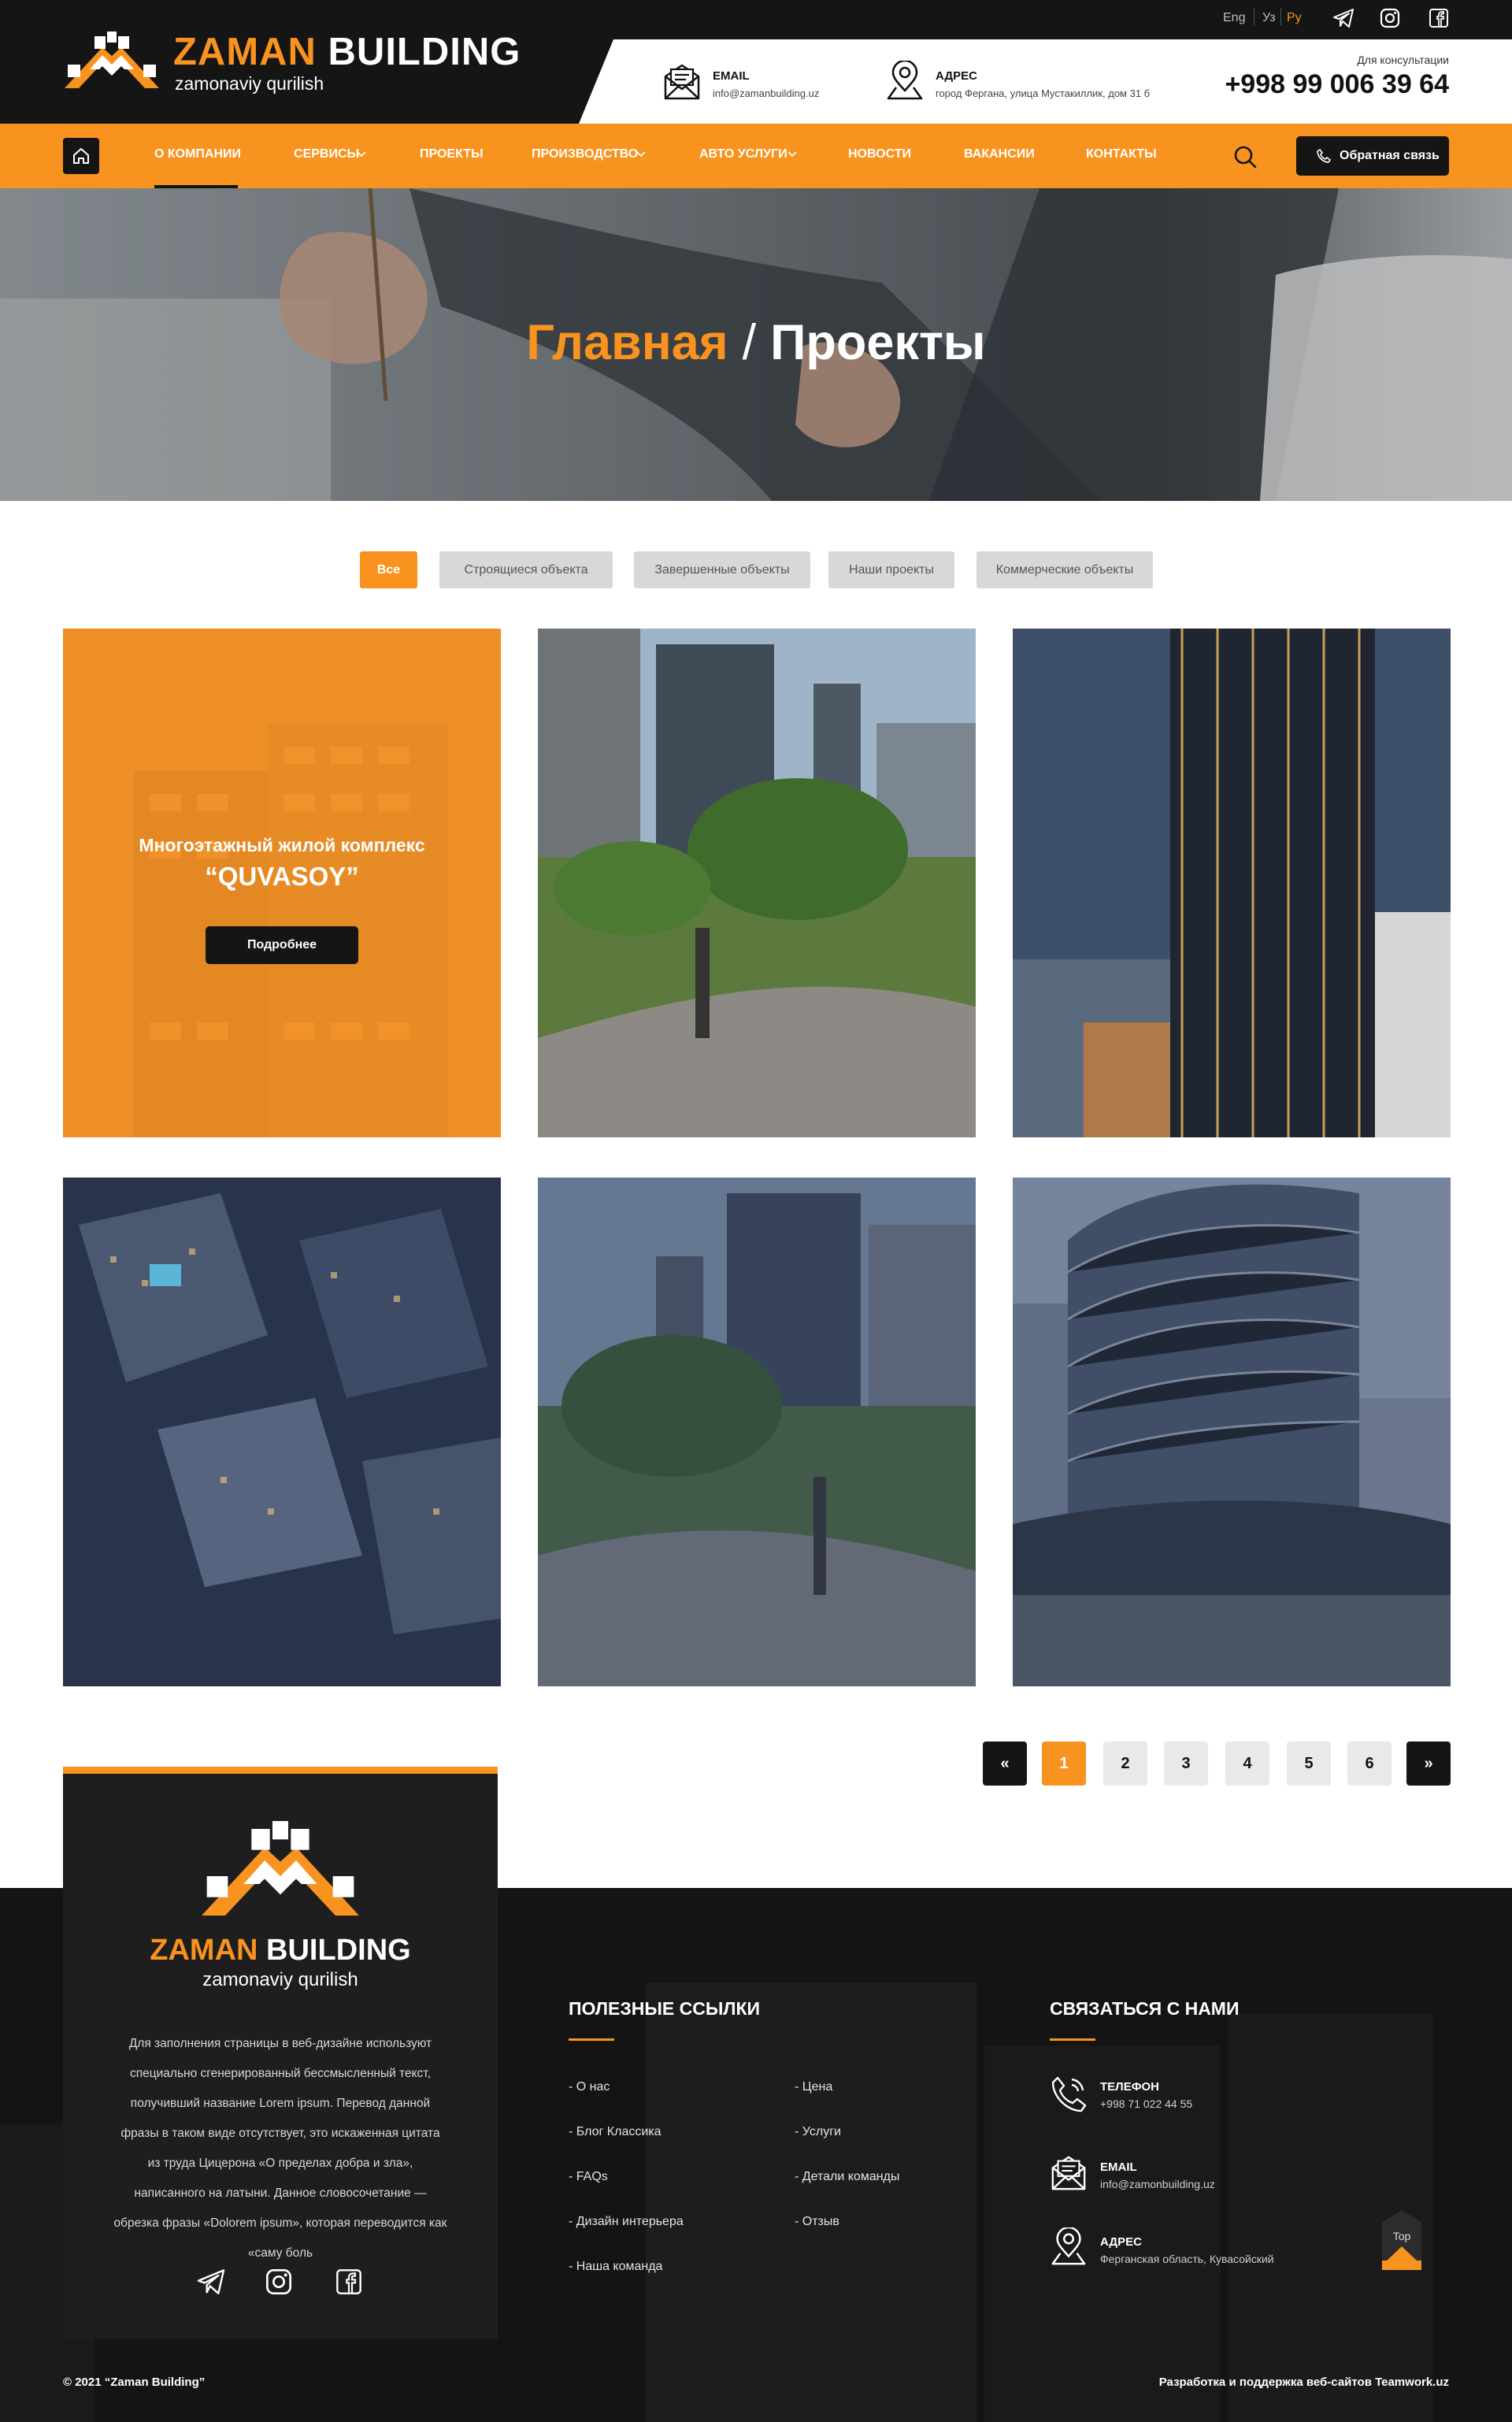 The height and width of the screenshot is (2422, 1512). Describe the element at coordinates (1245, 156) in the screenshot. I see `search-icon` at that location.